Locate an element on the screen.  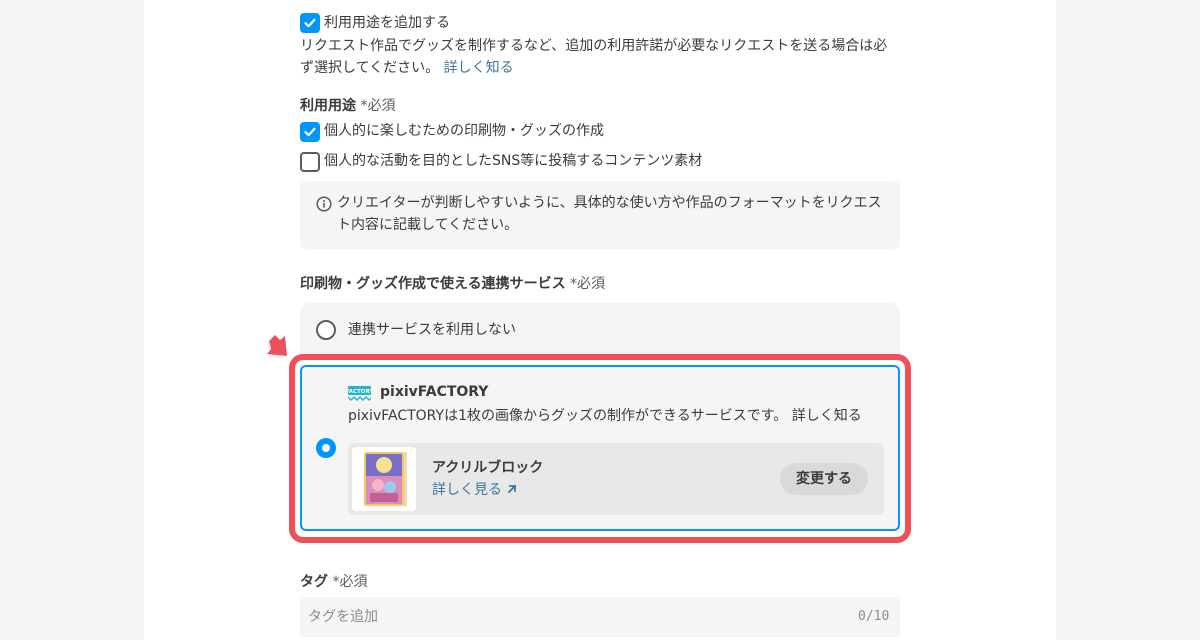
product-details-link-label: 詳しく見る is located at coordinates (467, 490).